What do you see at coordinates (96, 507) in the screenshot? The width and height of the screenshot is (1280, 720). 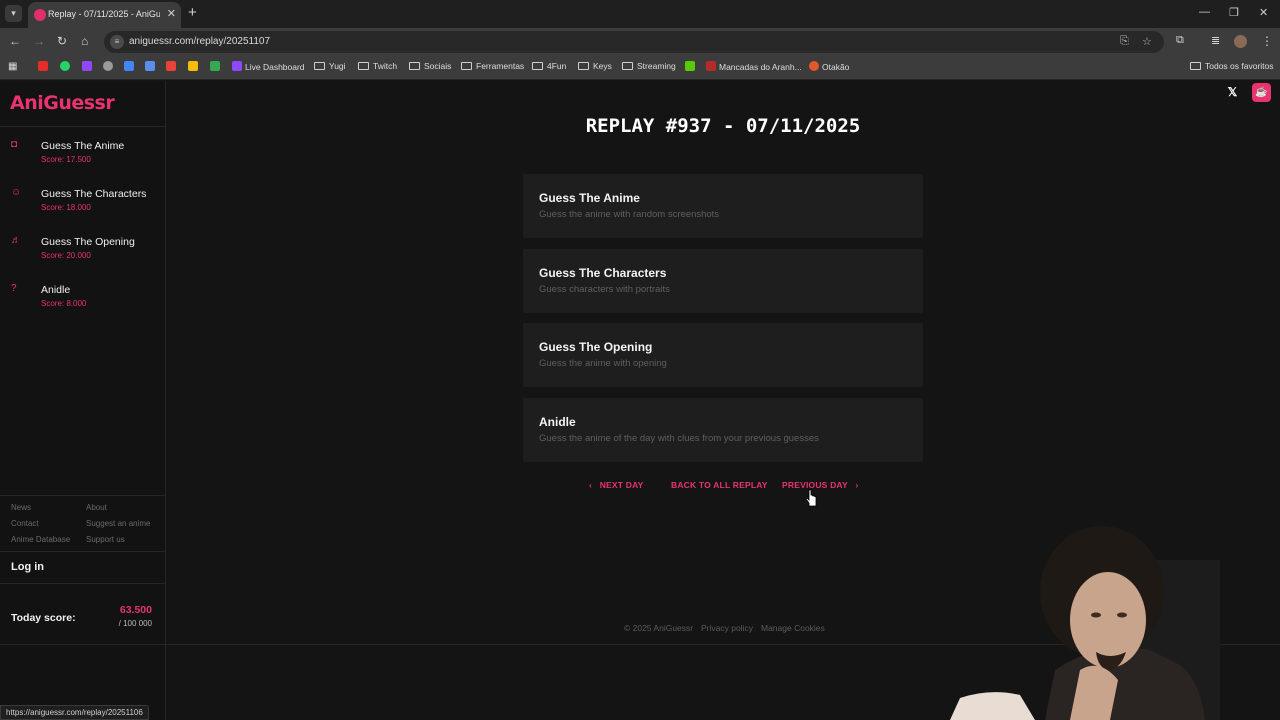 I see `footer-link-about: About` at bounding box center [96, 507].